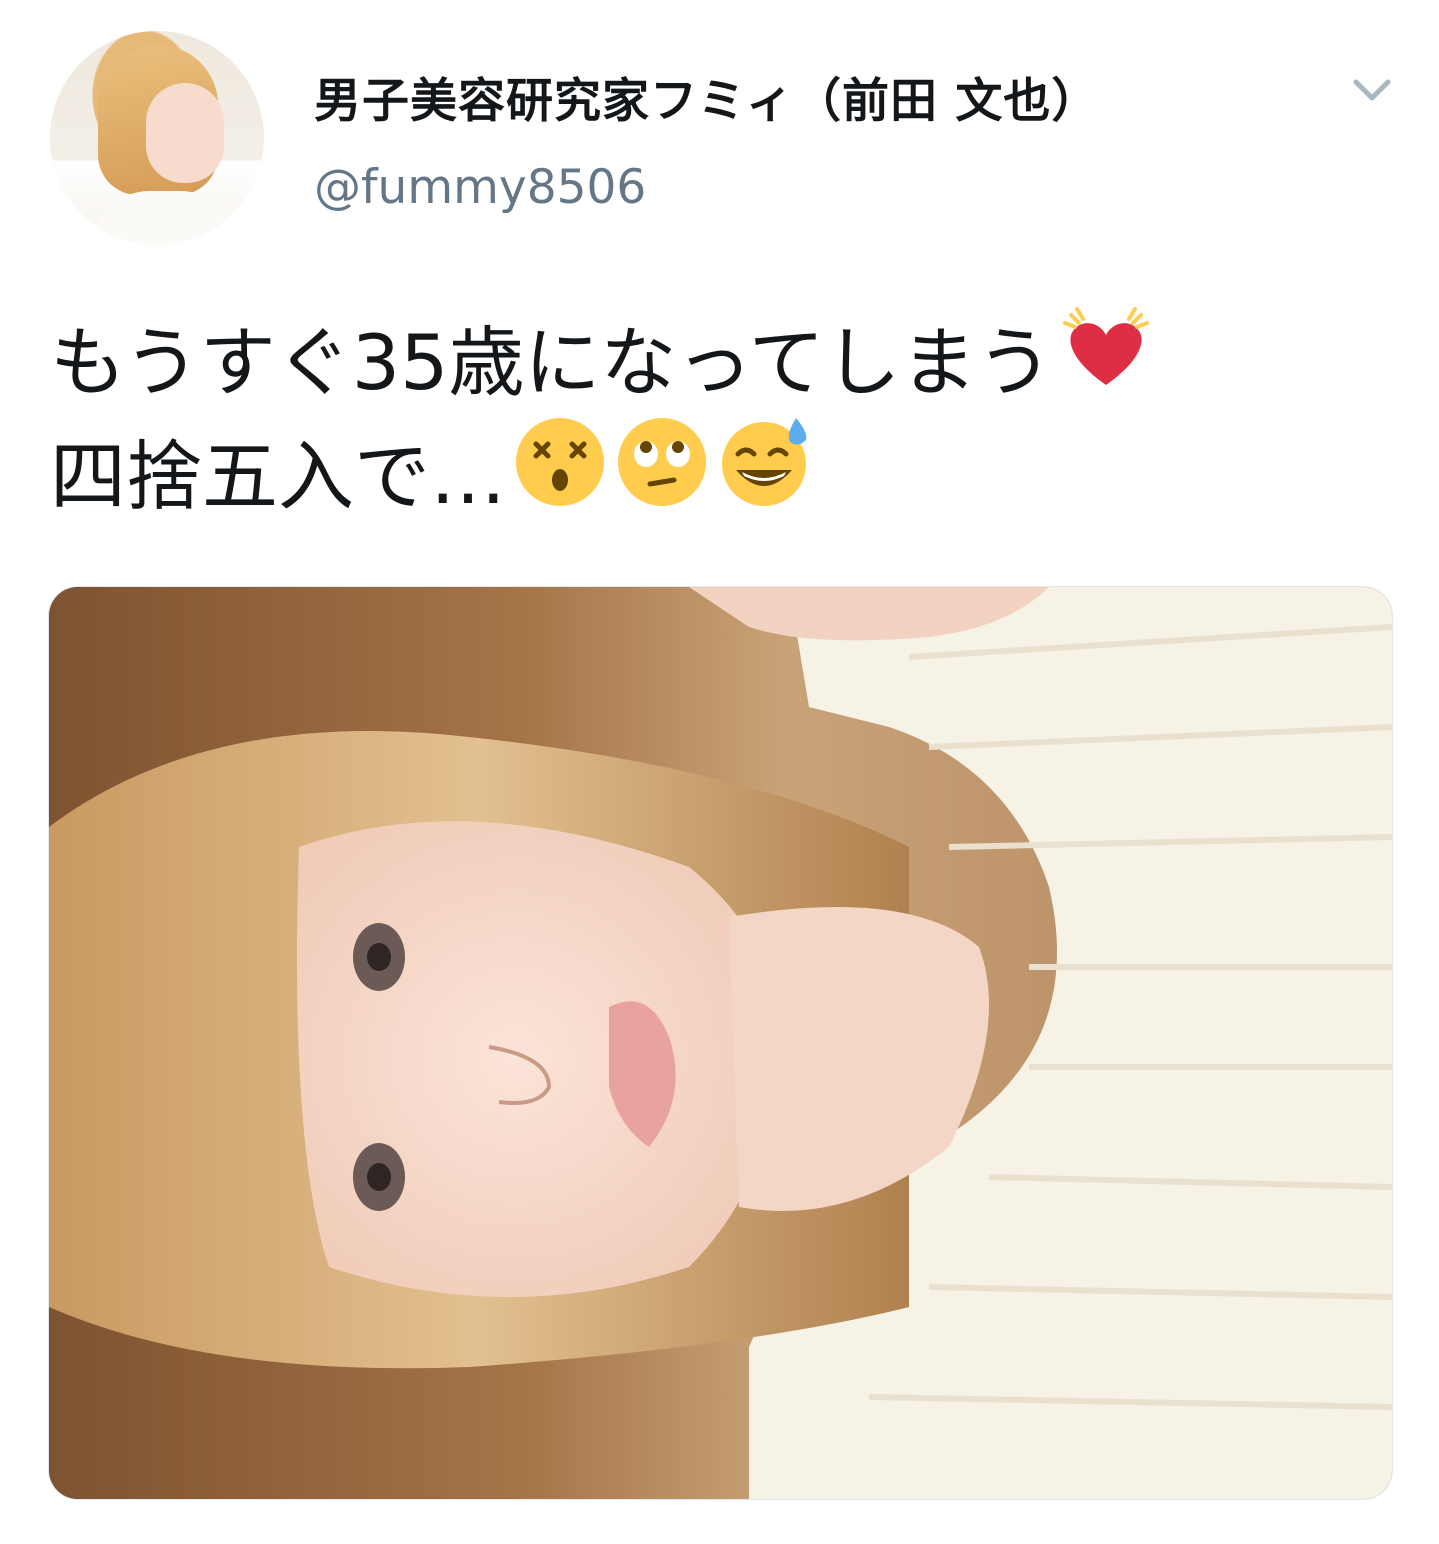  What do you see at coordinates (185, 133) in the screenshot?
I see `avatar-face` at bounding box center [185, 133].